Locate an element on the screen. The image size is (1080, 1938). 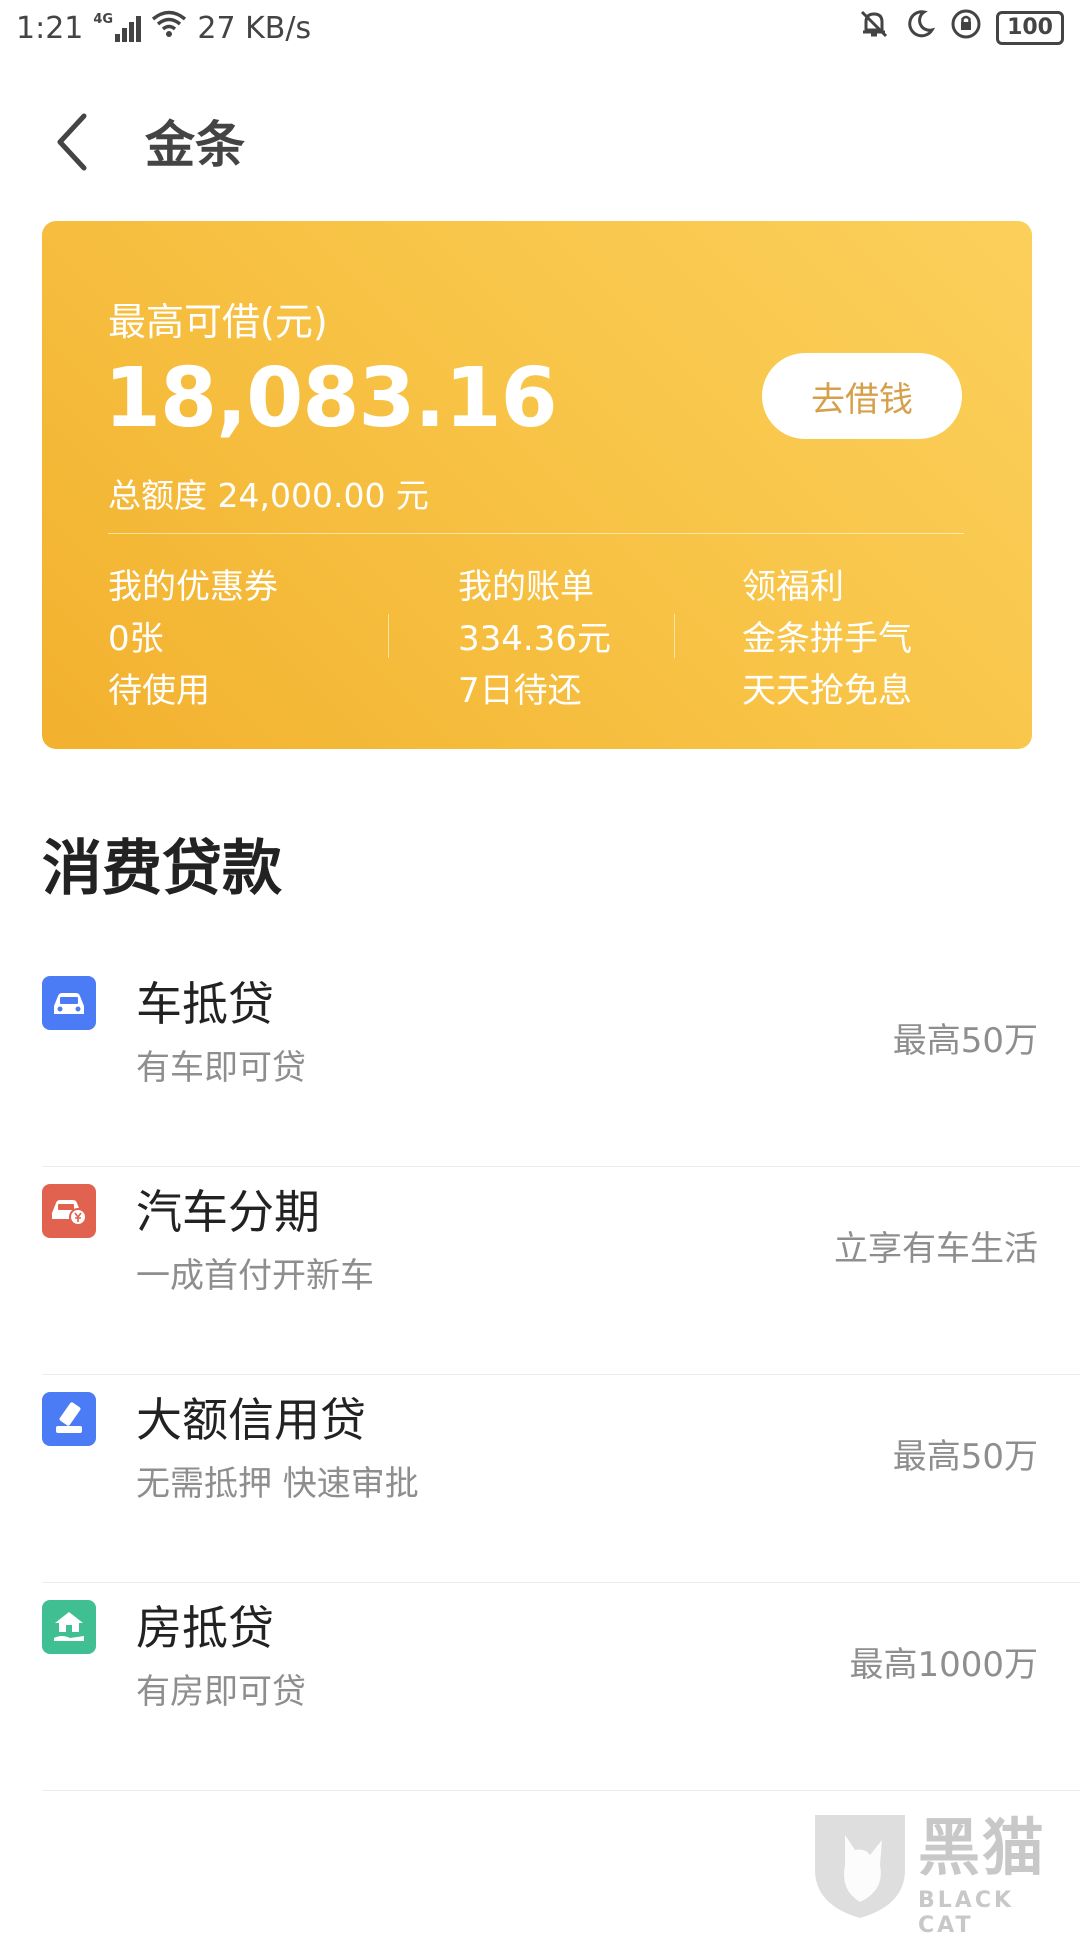
welfare-title: 领福利 is located at coordinates (793, 587).